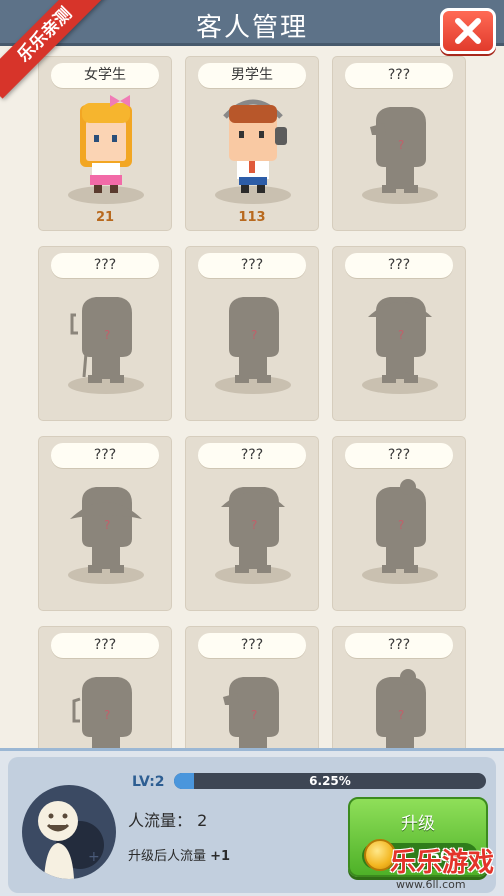 This screenshot has width=504, height=896. I want to click on level-progress-bar: 6.25%, so click(330, 781).